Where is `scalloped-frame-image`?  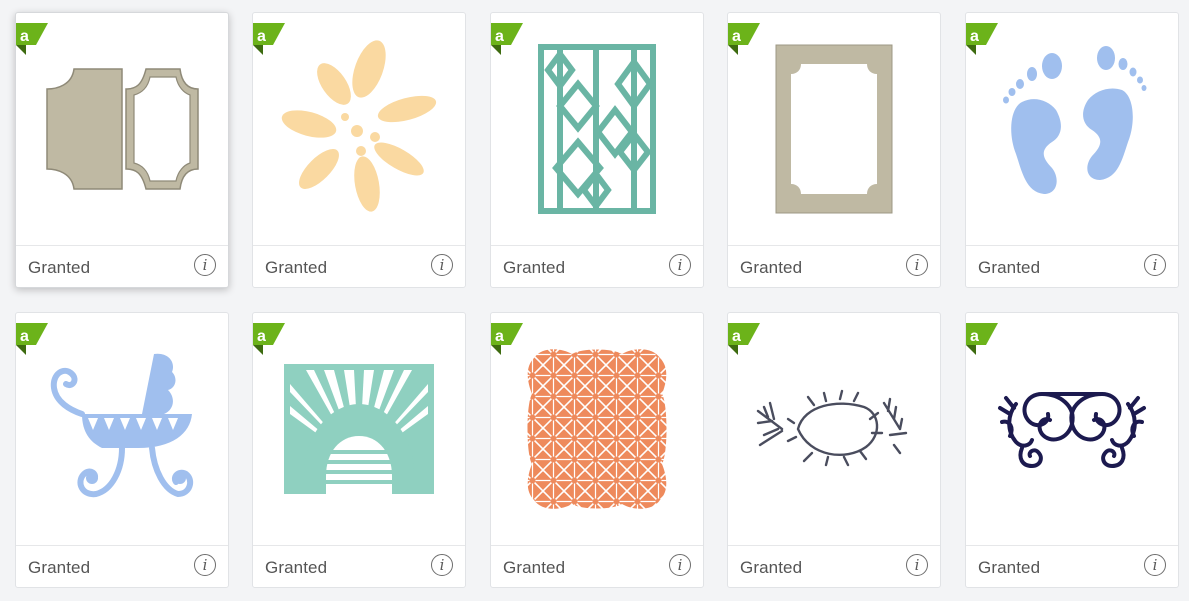
scalloped-frame-image is located at coordinates (834, 129).